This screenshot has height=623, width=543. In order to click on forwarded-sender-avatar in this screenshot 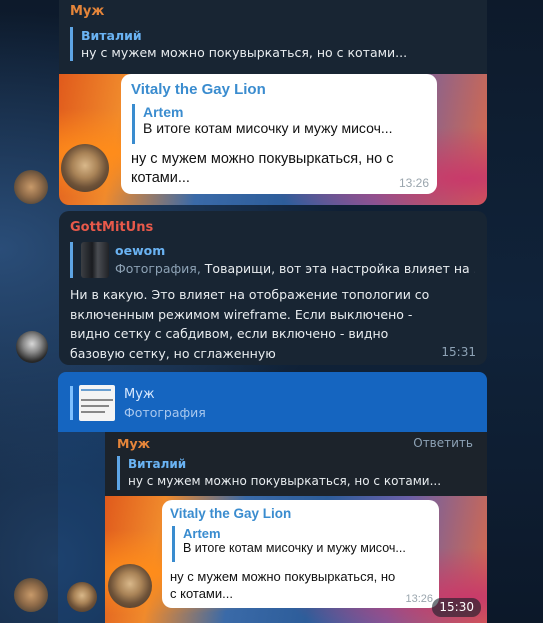, I will do `click(82, 597)`.